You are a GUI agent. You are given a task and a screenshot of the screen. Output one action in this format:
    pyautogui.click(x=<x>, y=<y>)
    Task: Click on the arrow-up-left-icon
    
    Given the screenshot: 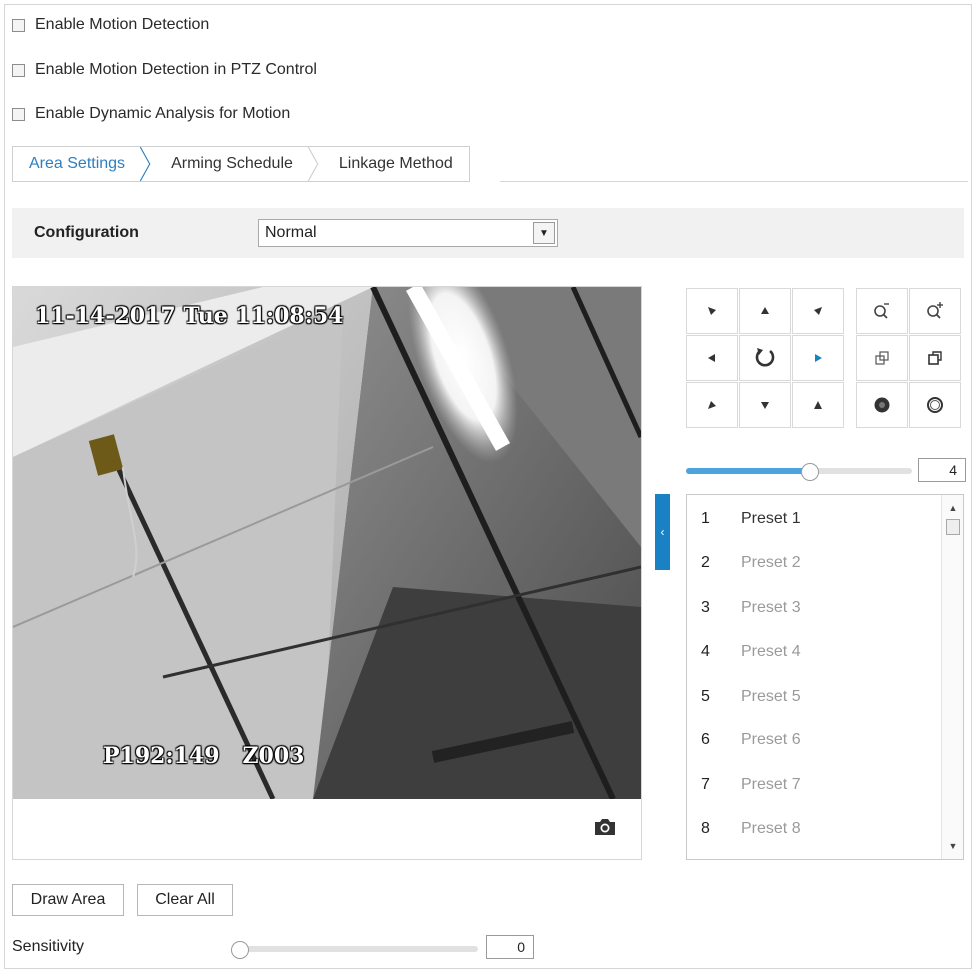 What is the action you would take?
    pyautogui.click(x=712, y=311)
    